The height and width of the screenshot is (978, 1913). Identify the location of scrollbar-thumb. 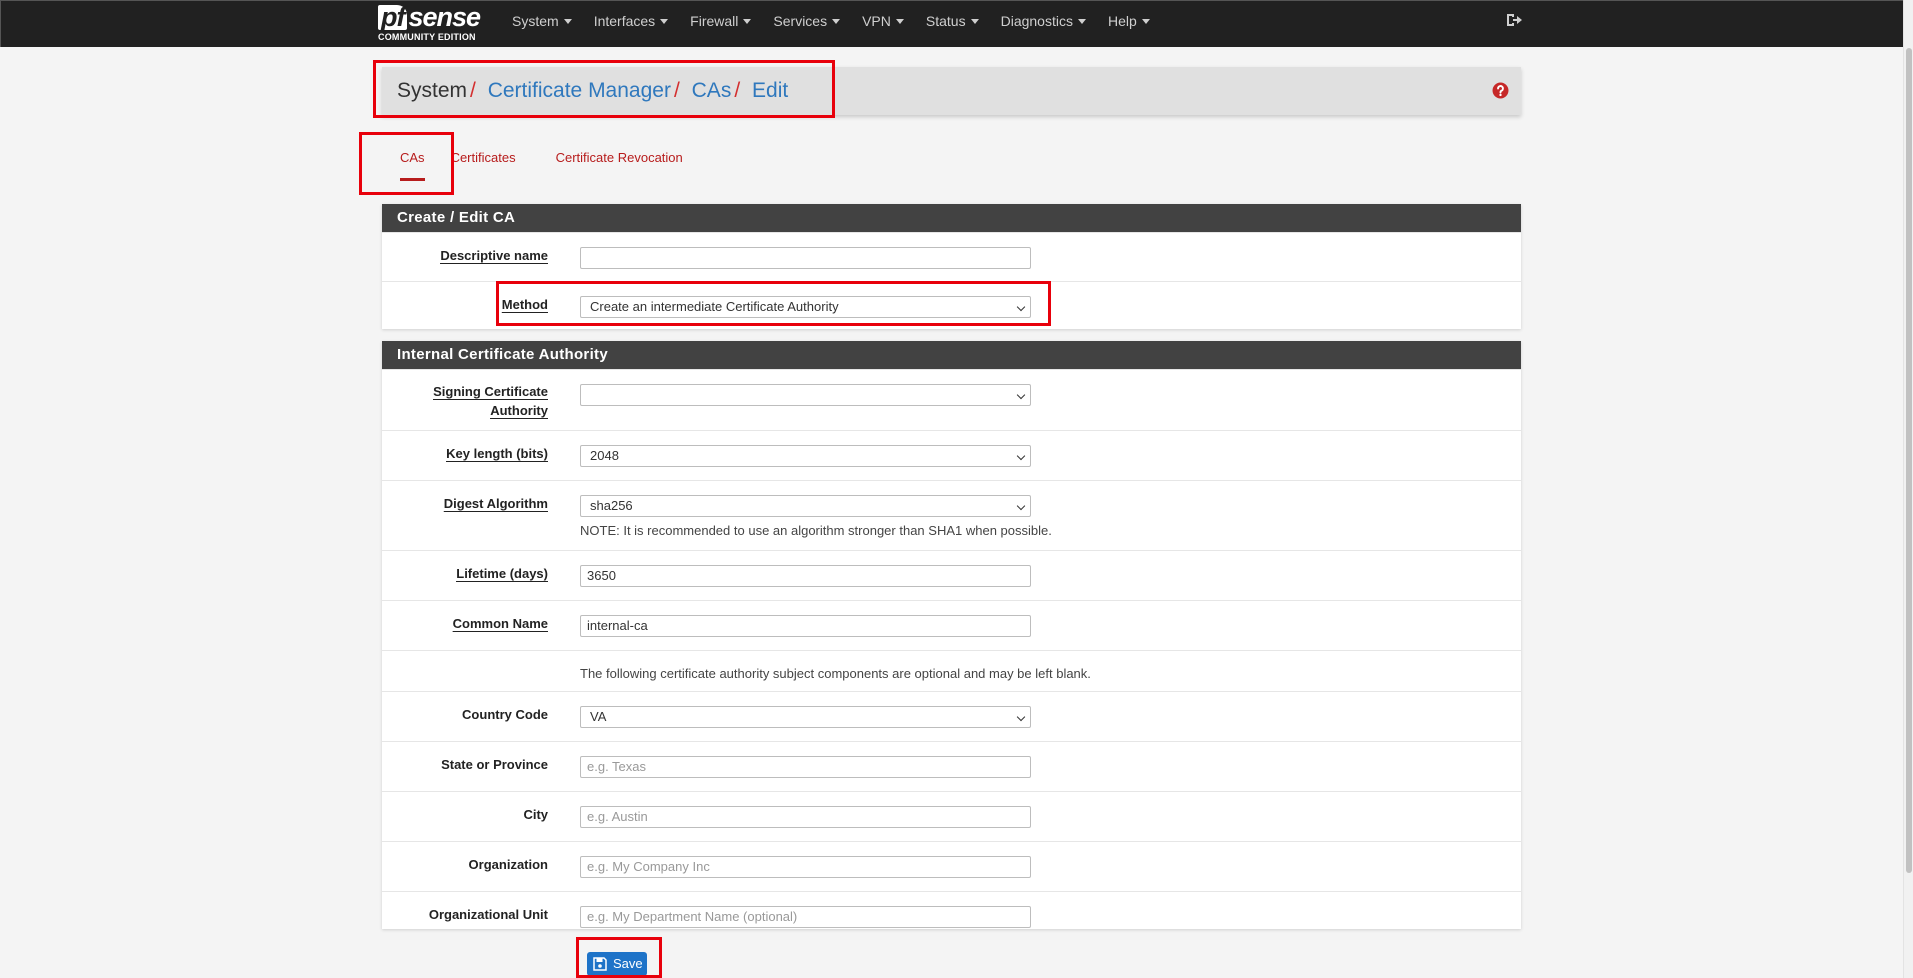
(1909, 460).